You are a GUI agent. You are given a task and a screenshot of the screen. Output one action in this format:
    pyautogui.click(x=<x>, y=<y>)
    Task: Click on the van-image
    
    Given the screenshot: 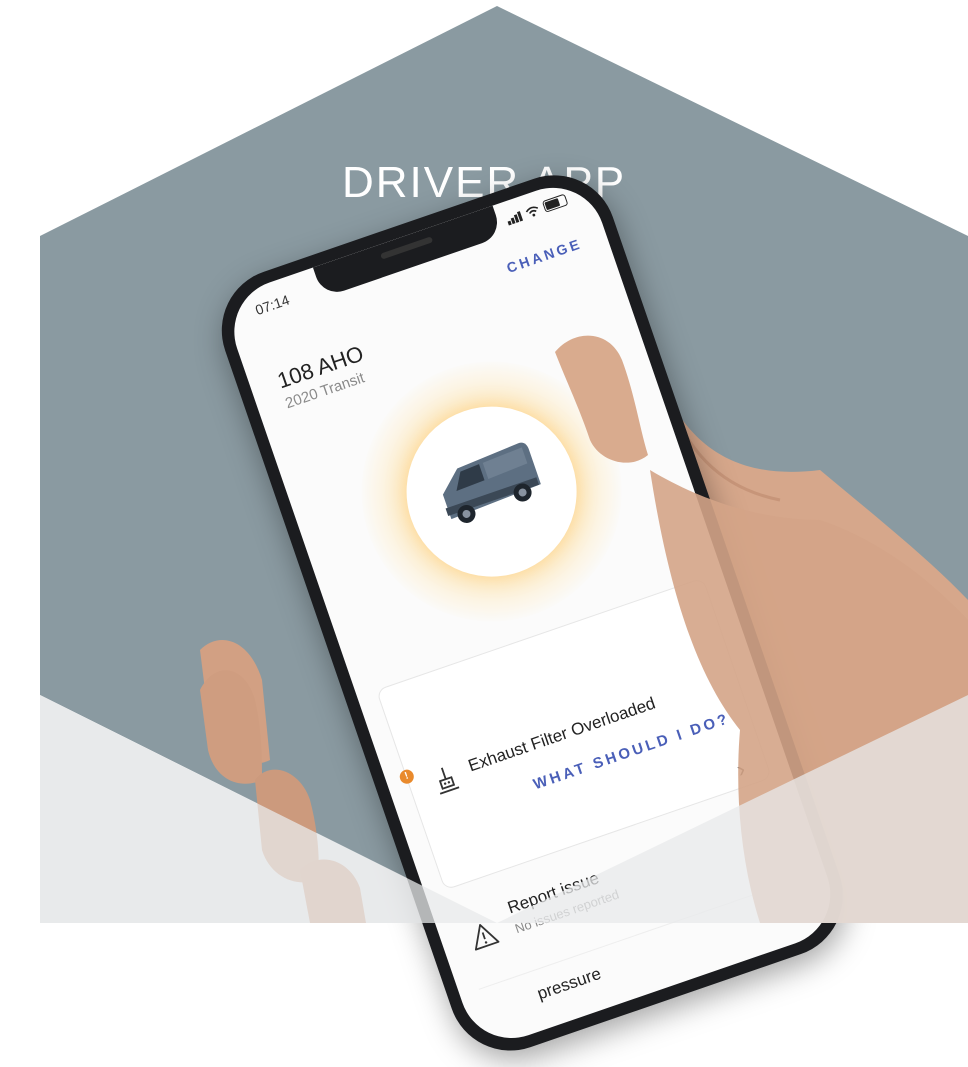 What is the action you would take?
    pyautogui.click(x=491, y=482)
    